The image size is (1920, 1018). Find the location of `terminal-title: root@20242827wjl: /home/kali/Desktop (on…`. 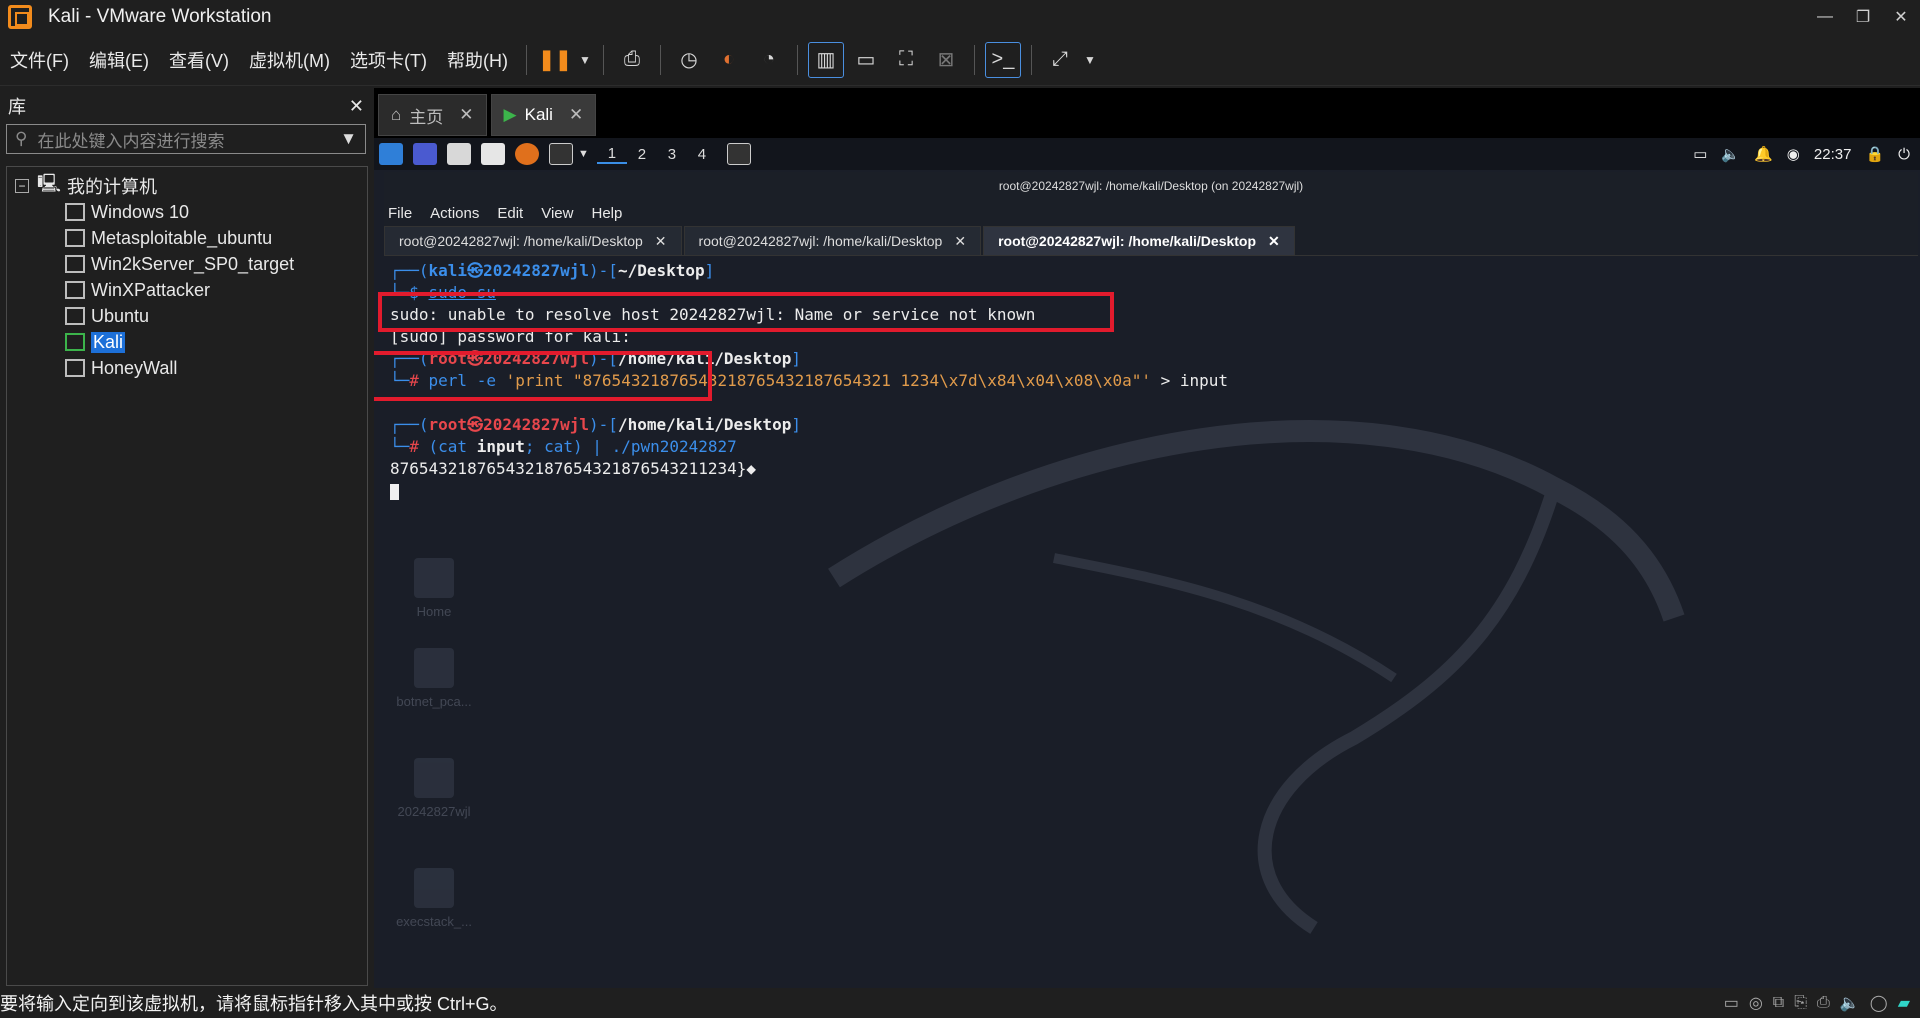

terminal-title: root@20242827wjl: /home/kali/Desktop (on… is located at coordinates (1151, 186).